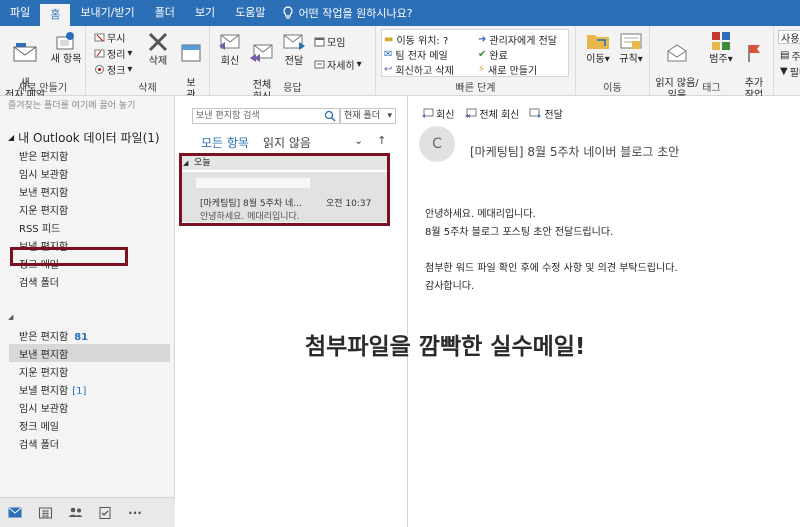 This screenshot has width=800, height=527. I want to click on move-button: 이동▾, so click(598, 48).